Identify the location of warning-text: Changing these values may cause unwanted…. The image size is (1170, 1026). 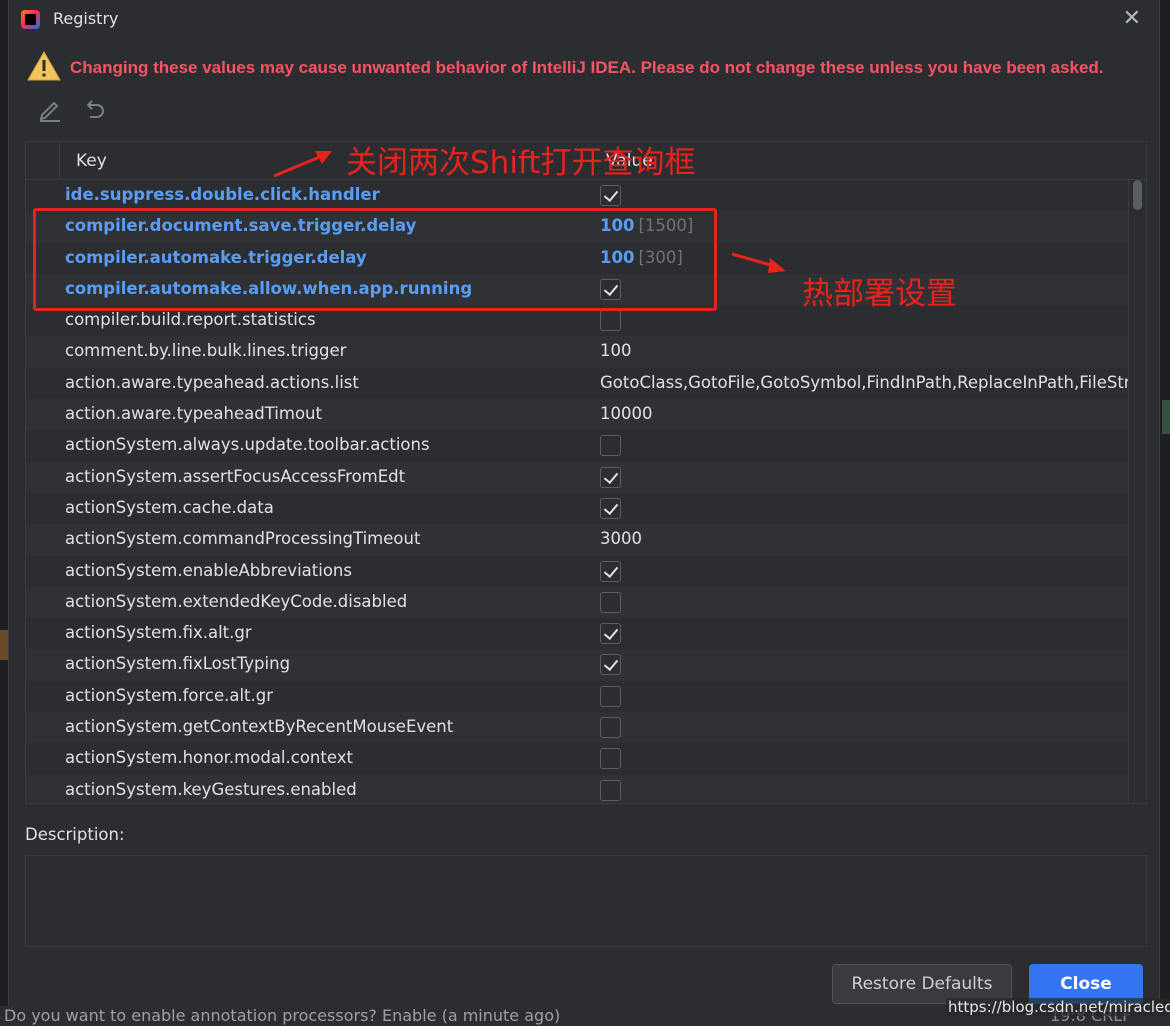
(587, 67).